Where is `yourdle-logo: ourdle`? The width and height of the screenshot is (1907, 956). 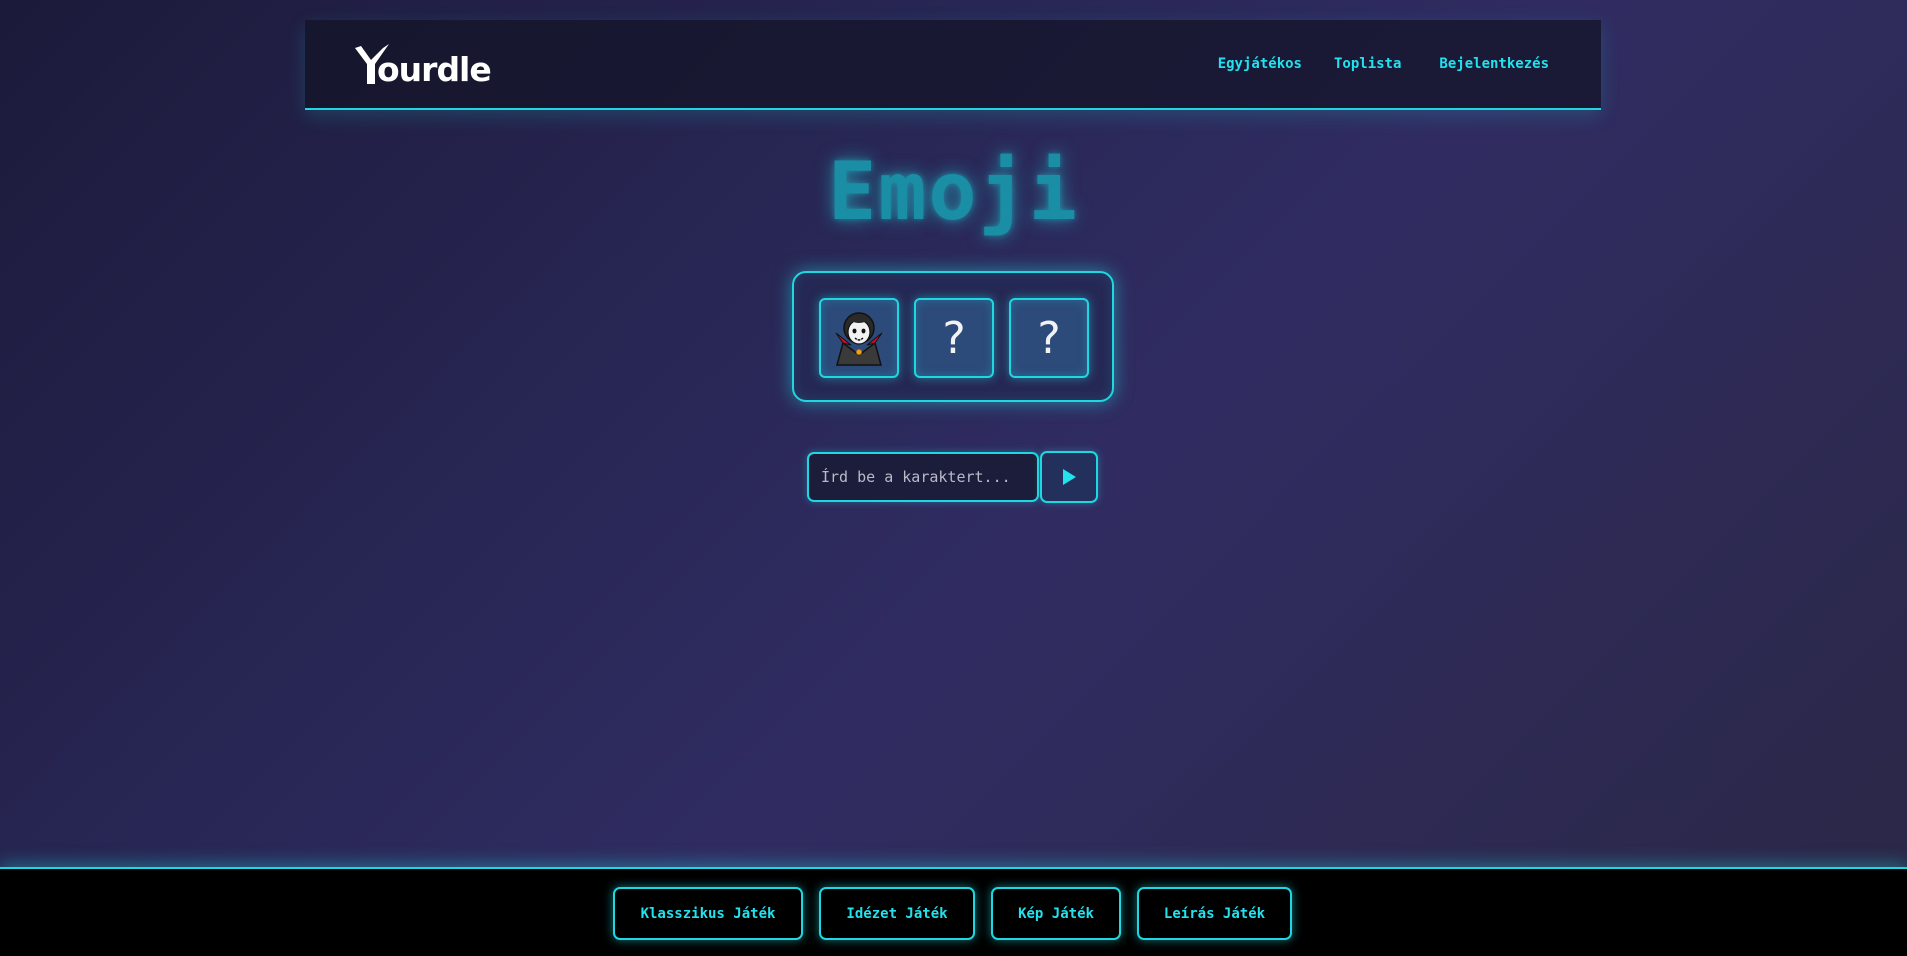
yourdle-logo: ourdle is located at coordinates (422, 65).